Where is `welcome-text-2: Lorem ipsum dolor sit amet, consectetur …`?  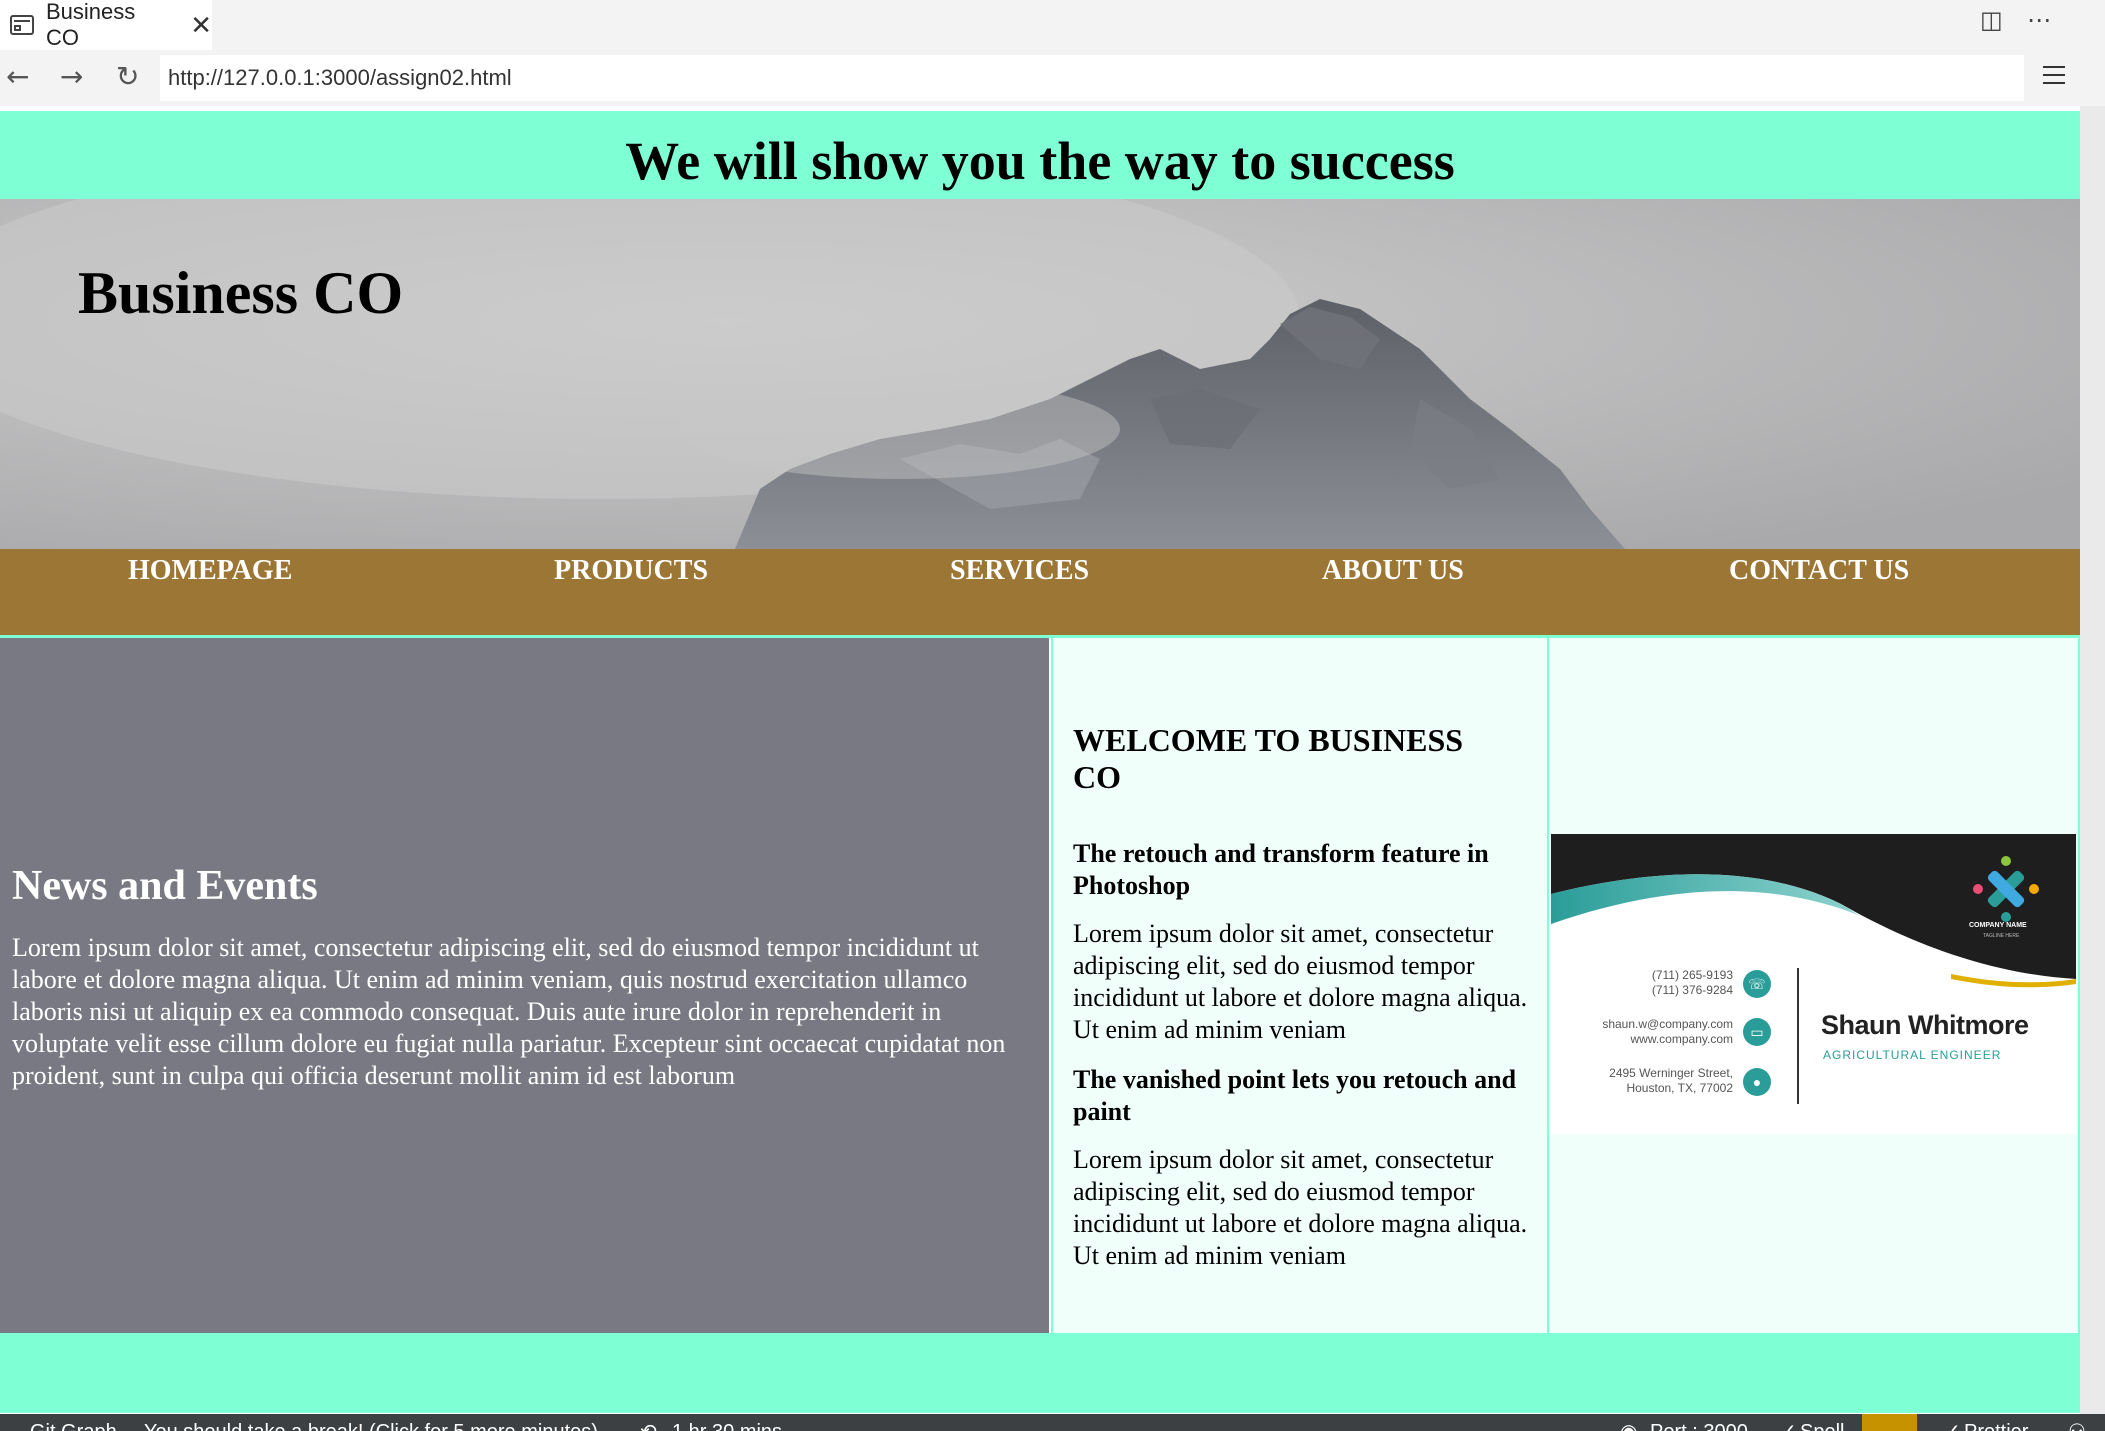
welcome-text-2: Lorem ipsum dolor sit amet, consectetur … is located at coordinates (1300, 1207).